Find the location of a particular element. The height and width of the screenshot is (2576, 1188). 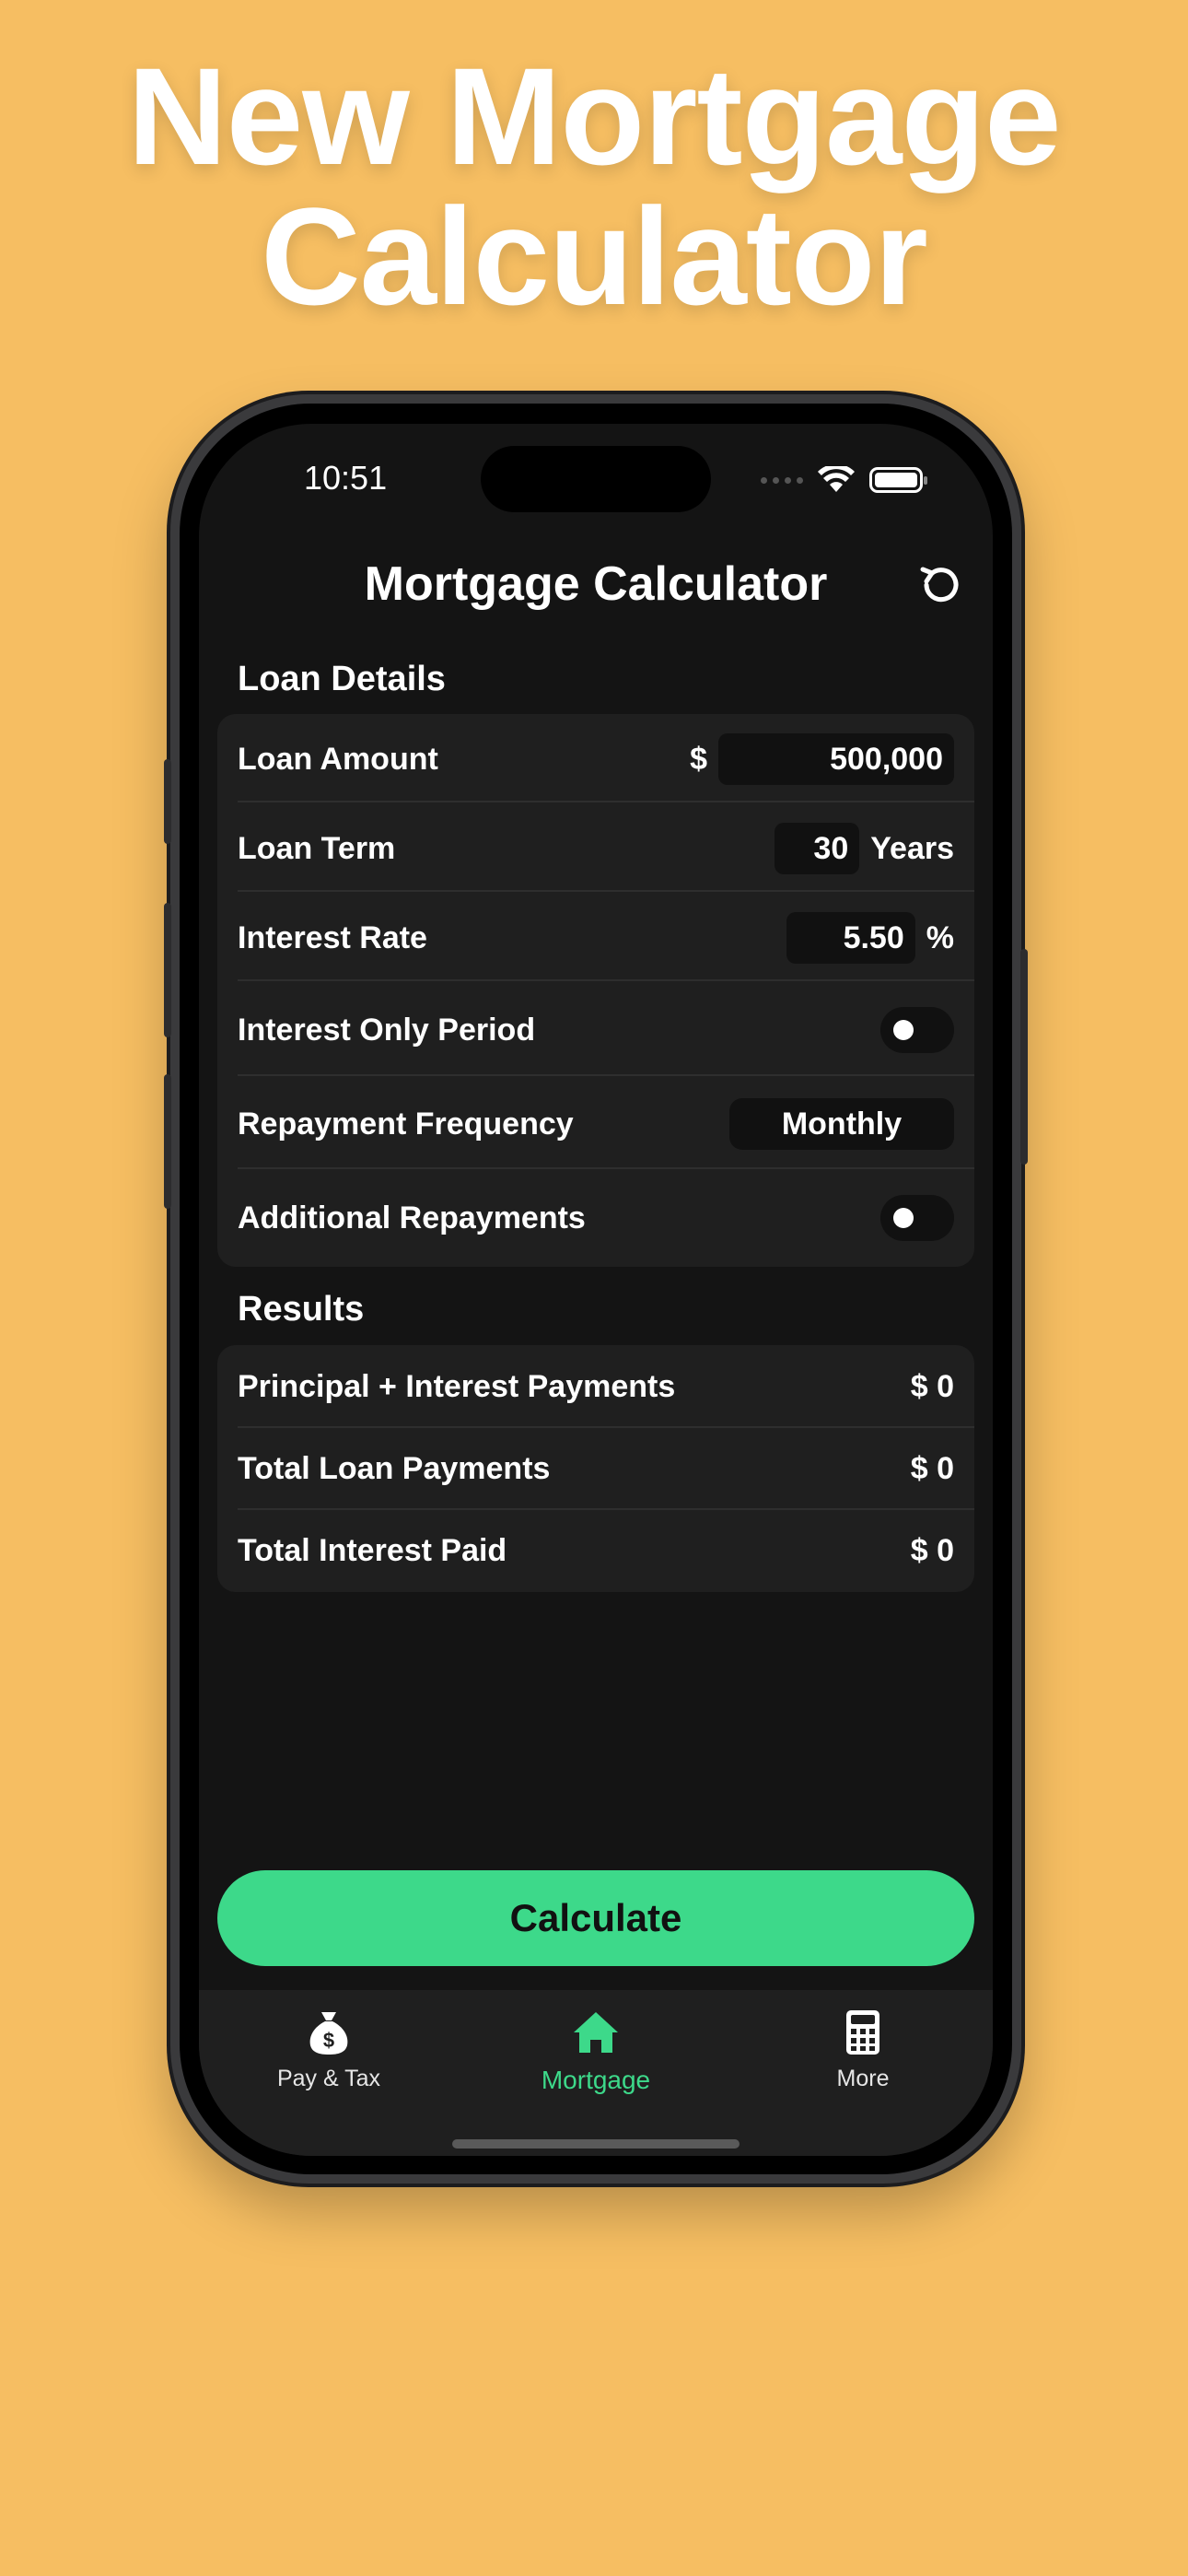

tab-label: Pay & Tax is located at coordinates (328, 2078).